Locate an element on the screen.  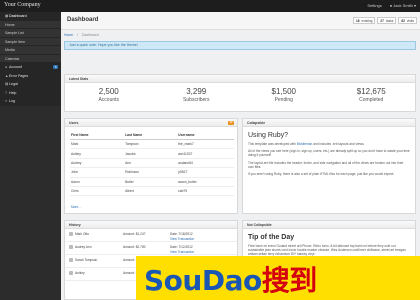
sidebar-item-label: Legal is located at coordinates (13, 84).